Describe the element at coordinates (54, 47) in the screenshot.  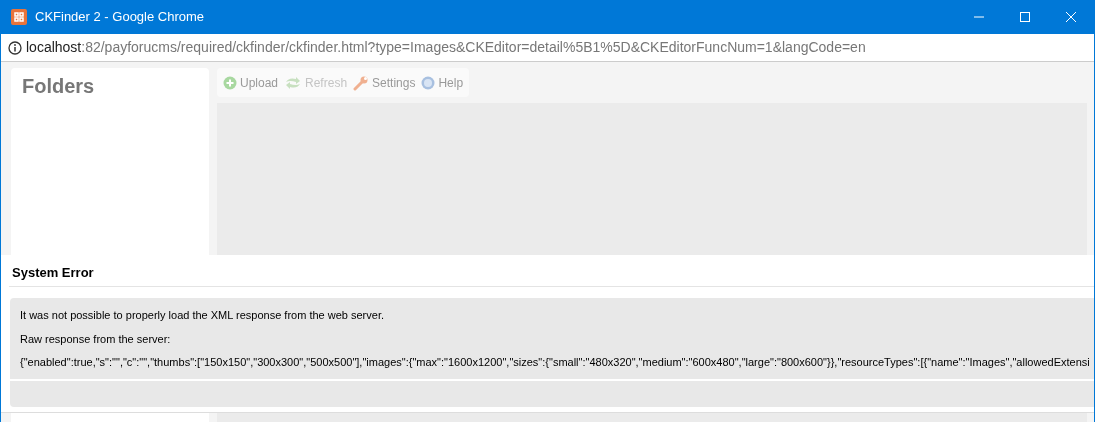
I see `url-host: localhost` at that location.